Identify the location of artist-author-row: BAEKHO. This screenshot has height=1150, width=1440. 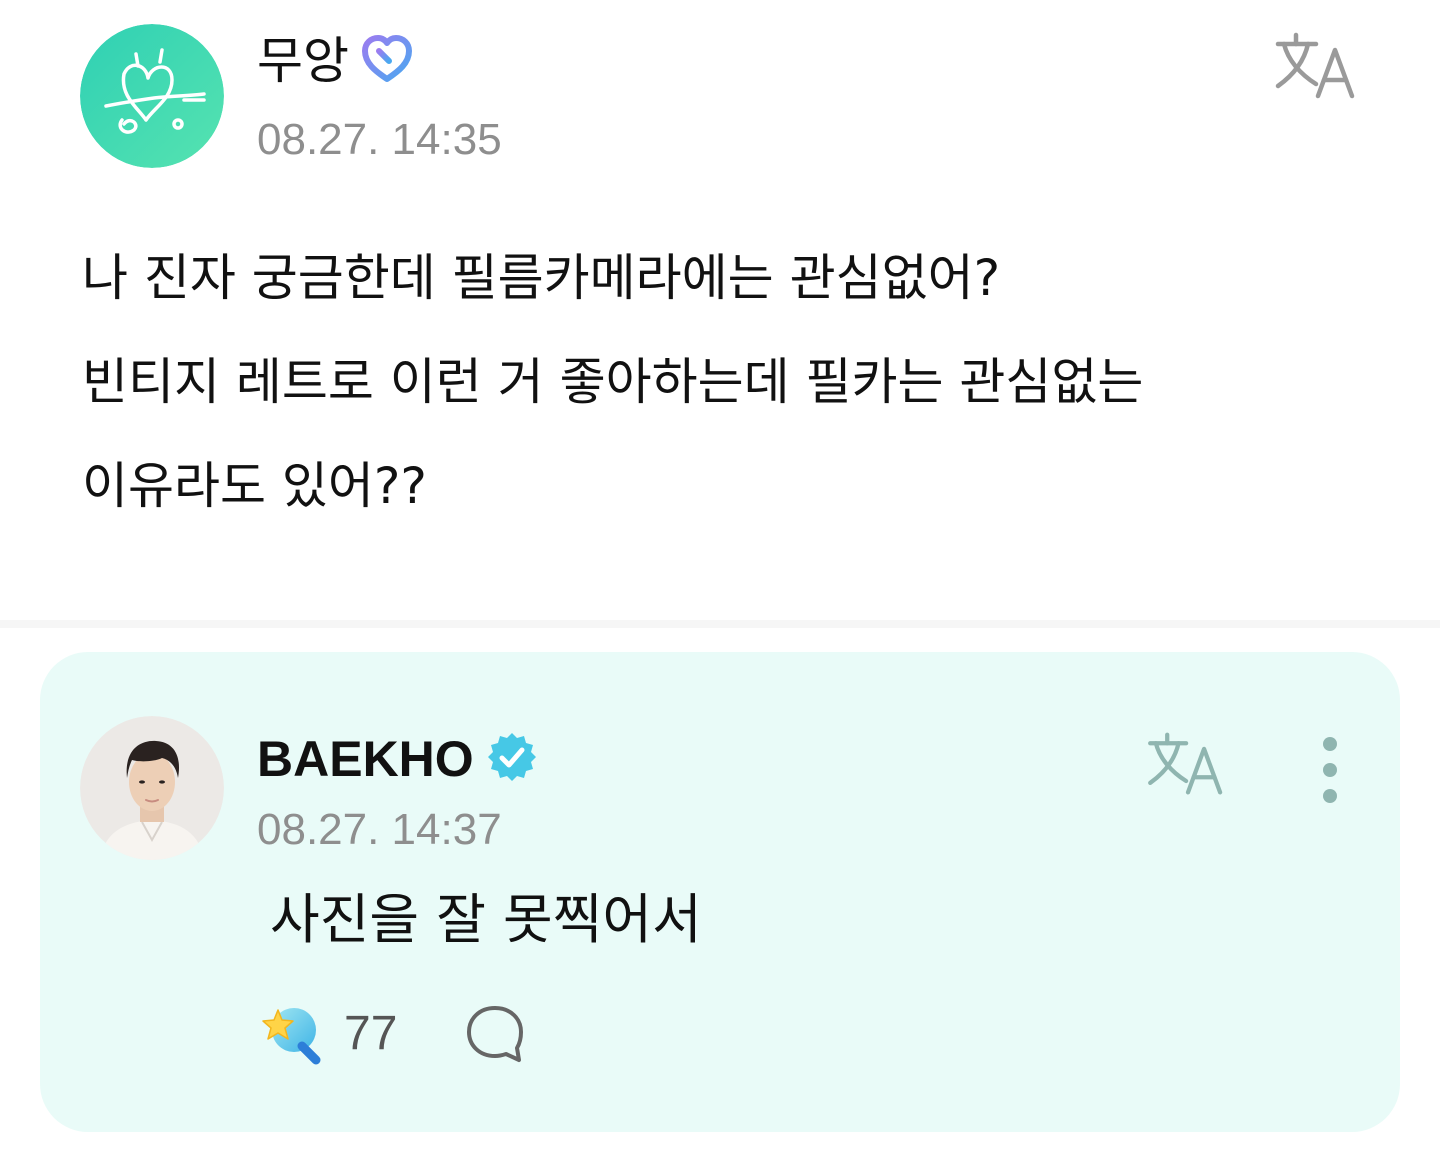
(397, 759).